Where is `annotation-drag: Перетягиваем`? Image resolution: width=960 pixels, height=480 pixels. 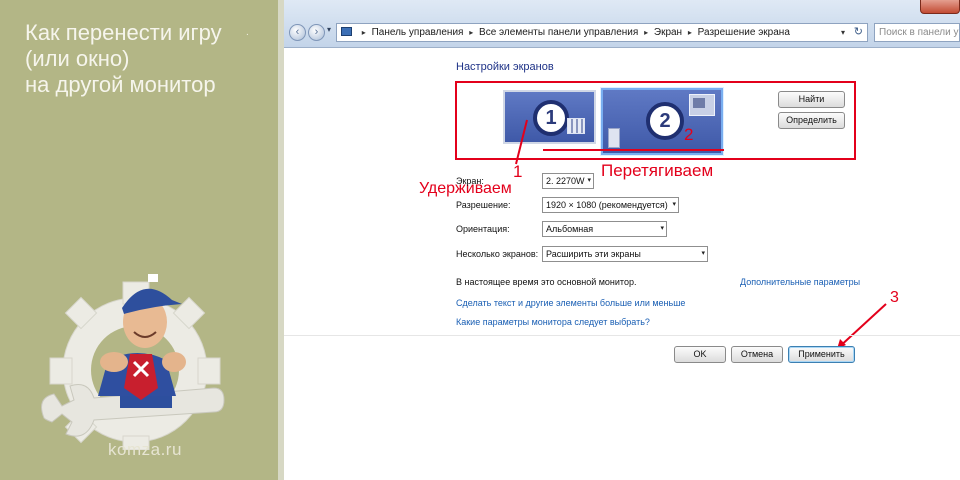
annotation-drag: Перетягиваем is located at coordinates (657, 170).